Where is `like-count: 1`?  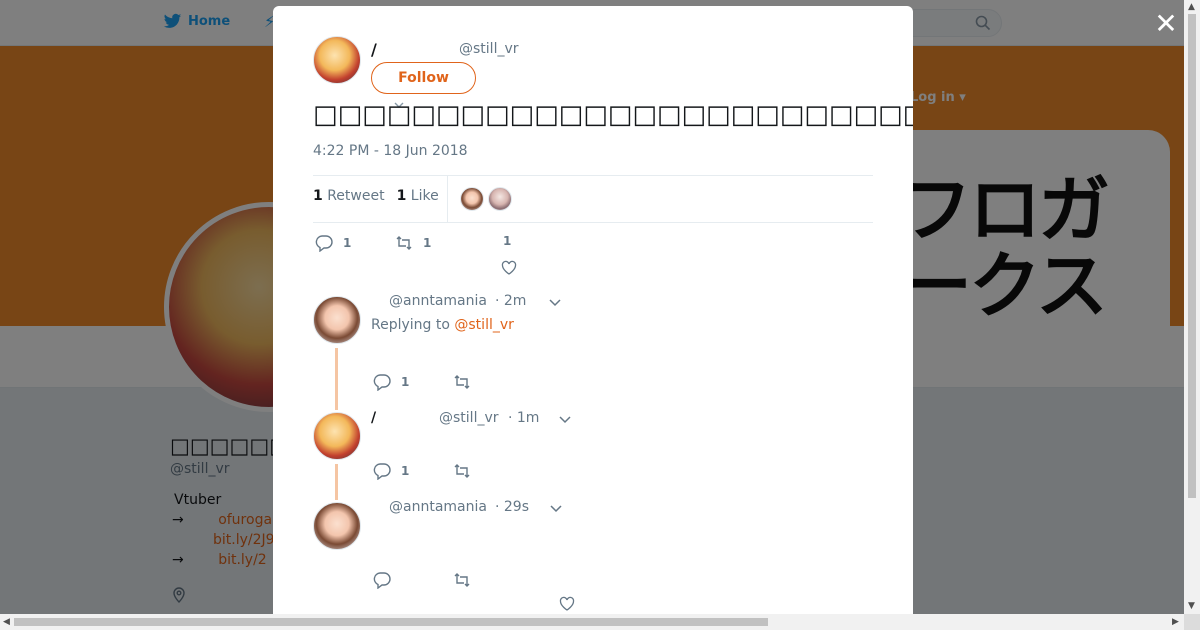
like-count: 1 is located at coordinates (507, 241).